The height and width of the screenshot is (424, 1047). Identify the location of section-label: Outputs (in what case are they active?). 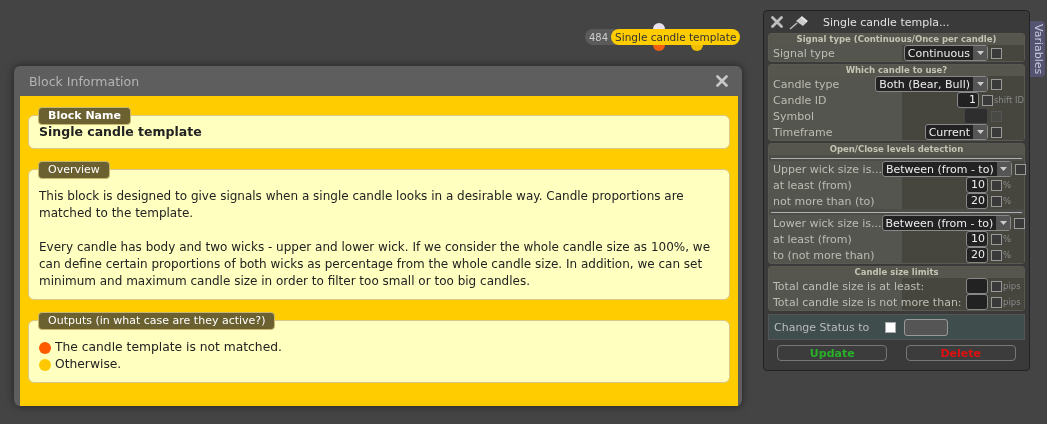
(157, 321).